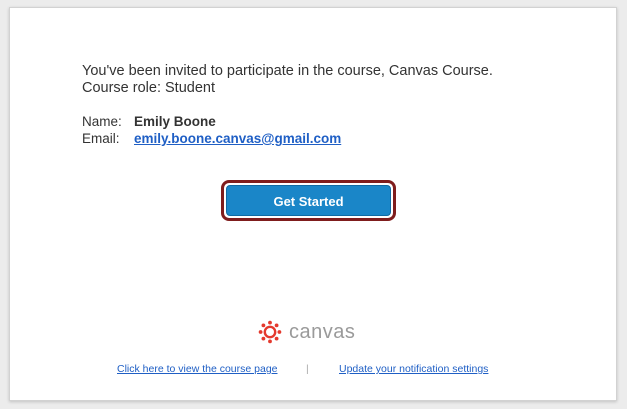  Describe the element at coordinates (413, 369) in the screenshot. I see `notification-settings-link: Update your notification settings` at that location.